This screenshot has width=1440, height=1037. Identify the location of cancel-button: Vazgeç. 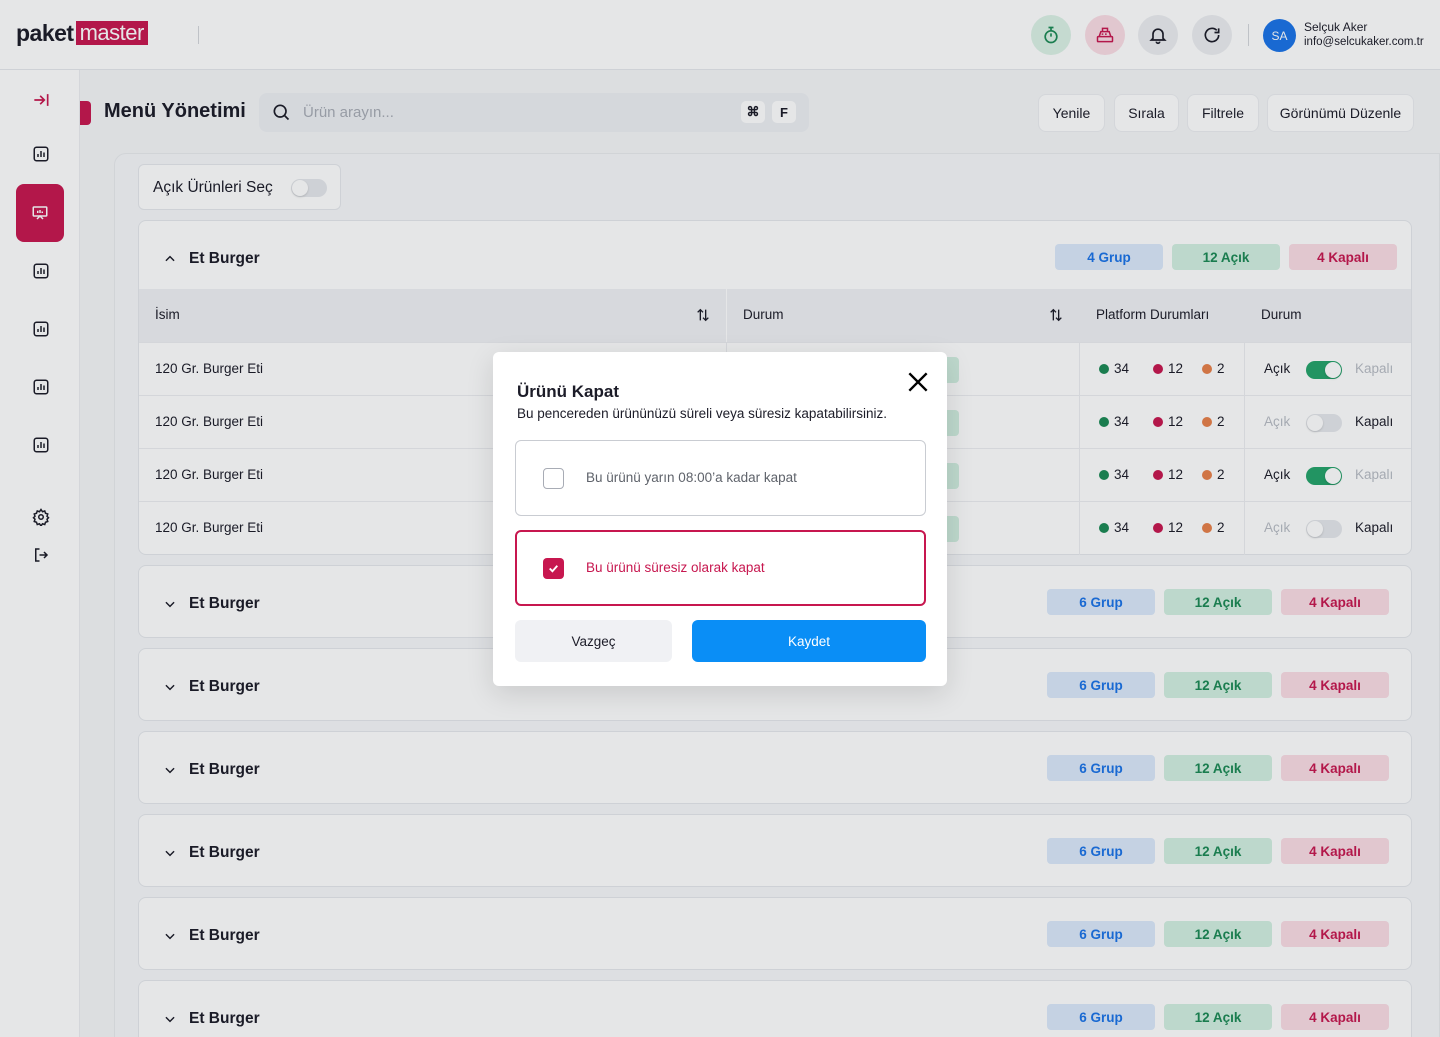
(593, 641).